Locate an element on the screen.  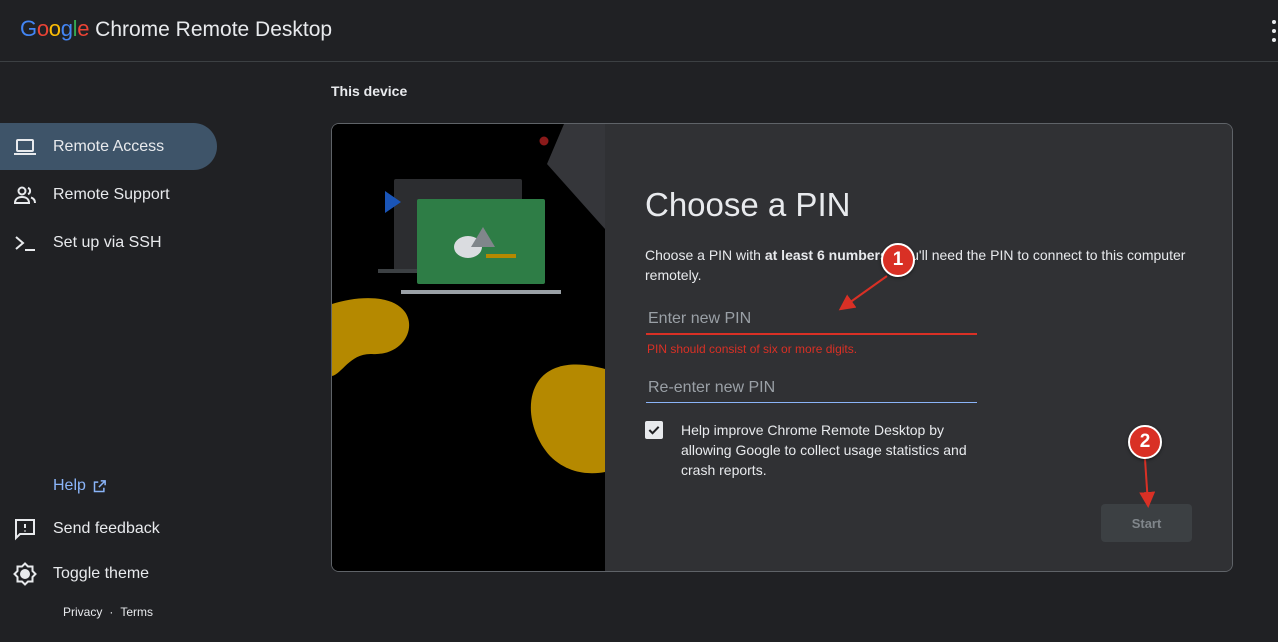
google-logo: Google is located at coordinates (54, 29).